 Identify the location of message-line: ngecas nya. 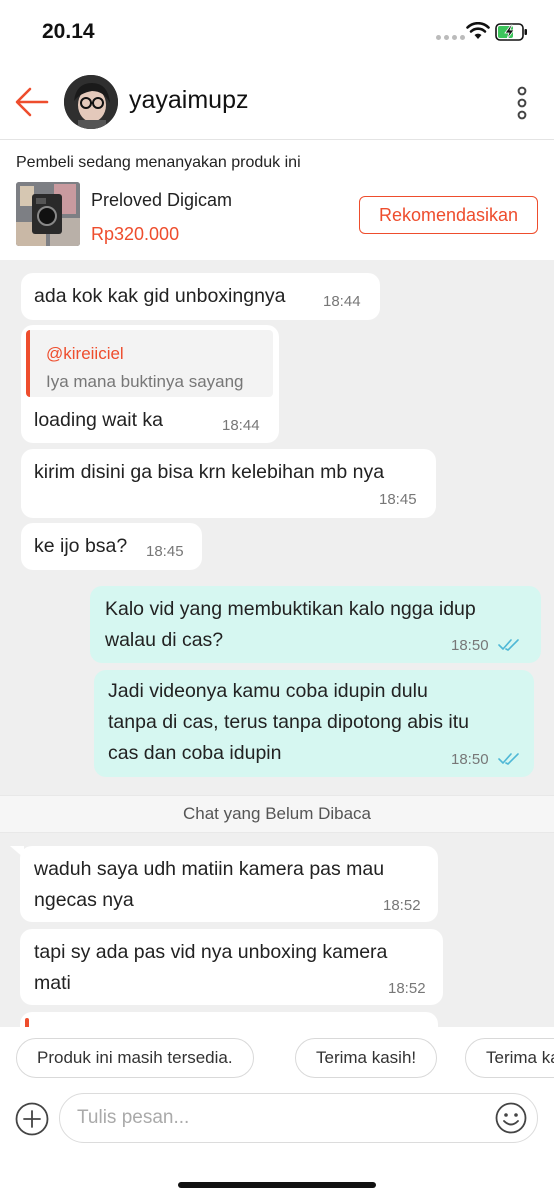
(84, 900).